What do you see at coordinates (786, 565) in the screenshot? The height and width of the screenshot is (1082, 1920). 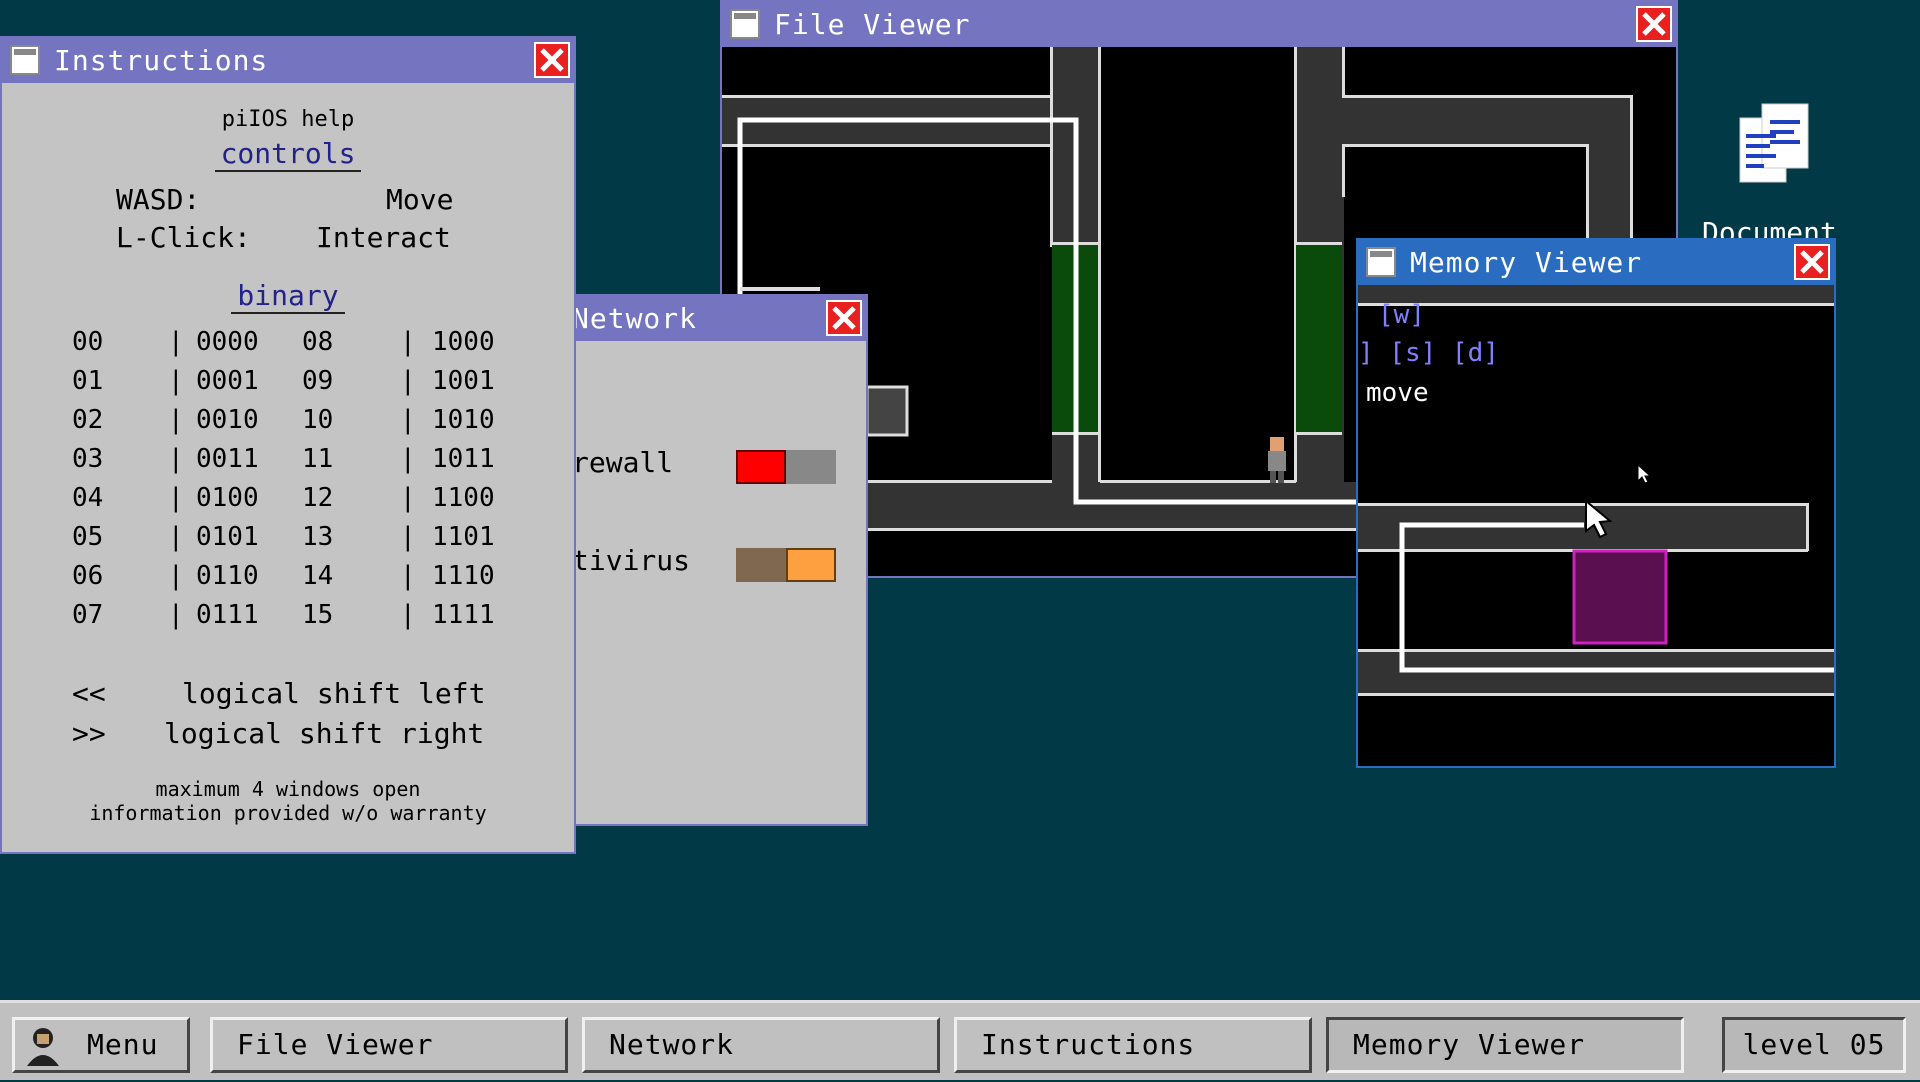 I see `antivirus-toggle` at bounding box center [786, 565].